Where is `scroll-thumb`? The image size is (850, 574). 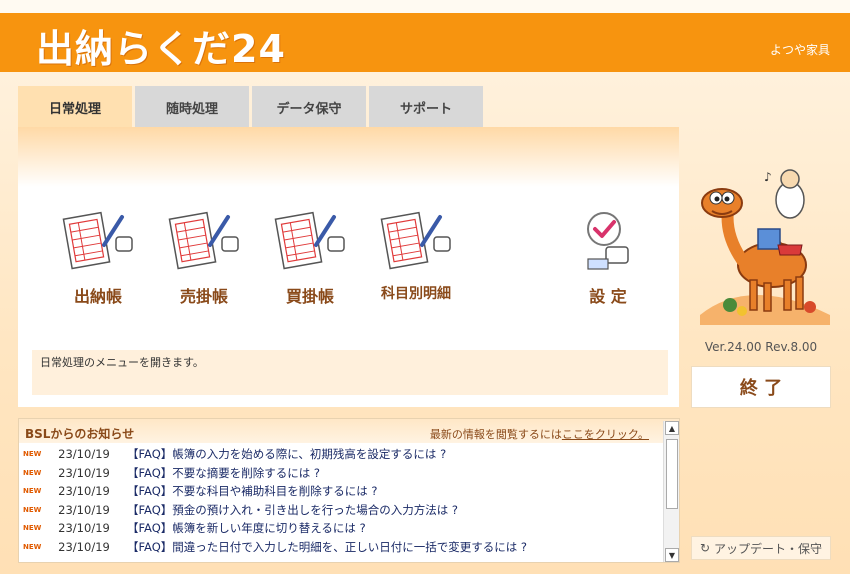
scroll-thumb is located at coordinates (672, 474).